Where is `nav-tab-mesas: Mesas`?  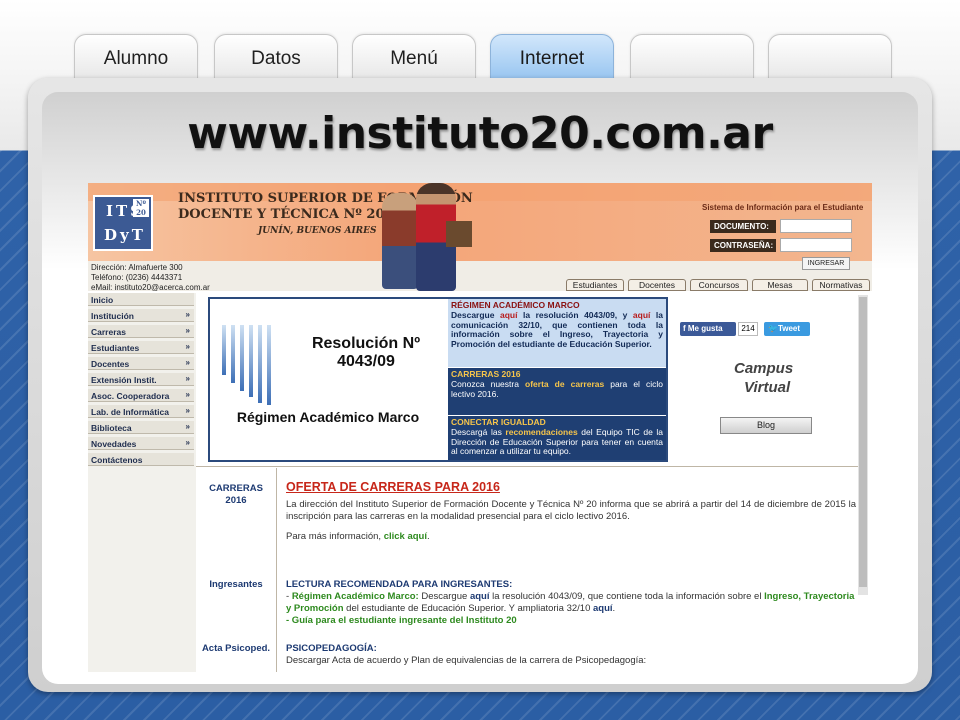
nav-tab-mesas: Mesas is located at coordinates (780, 285).